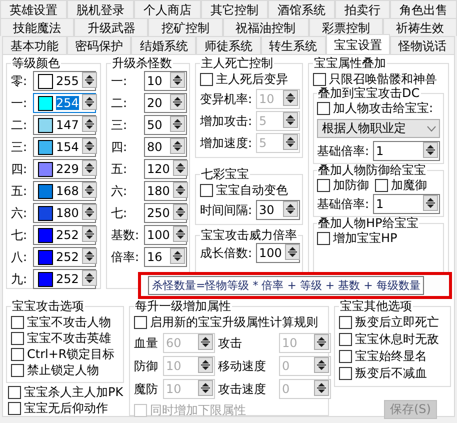 This screenshot has height=423, width=457. What do you see at coordinates (64, 81) in the screenshot?
I see `number-field: 255` at bounding box center [64, 81].